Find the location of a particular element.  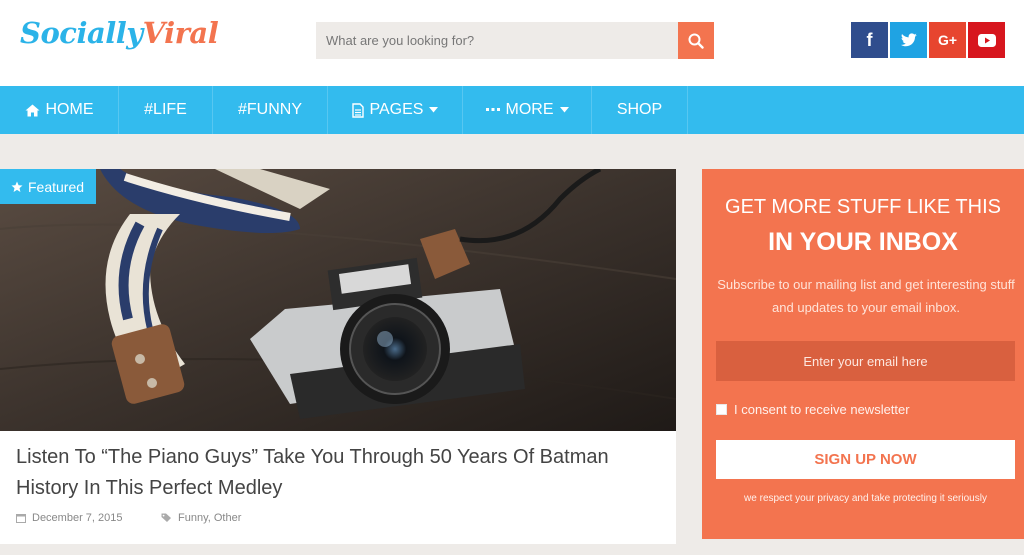

consent-label: I consent to receive newsletter is located at coordinates (822, 409).